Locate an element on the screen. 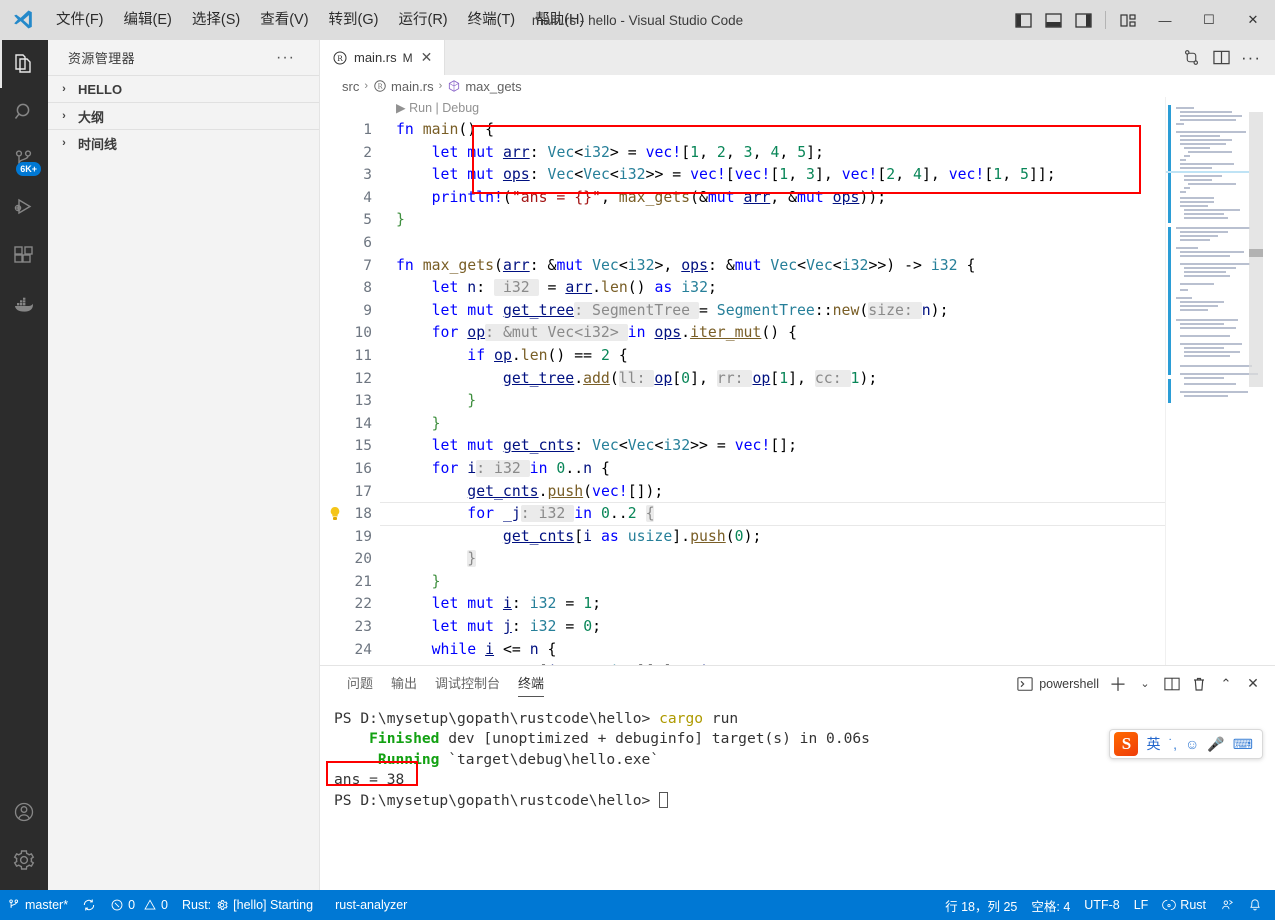 The image size is (1275, 920). ime-mode-toggle: 英 is located at coordinates (1153, 744).